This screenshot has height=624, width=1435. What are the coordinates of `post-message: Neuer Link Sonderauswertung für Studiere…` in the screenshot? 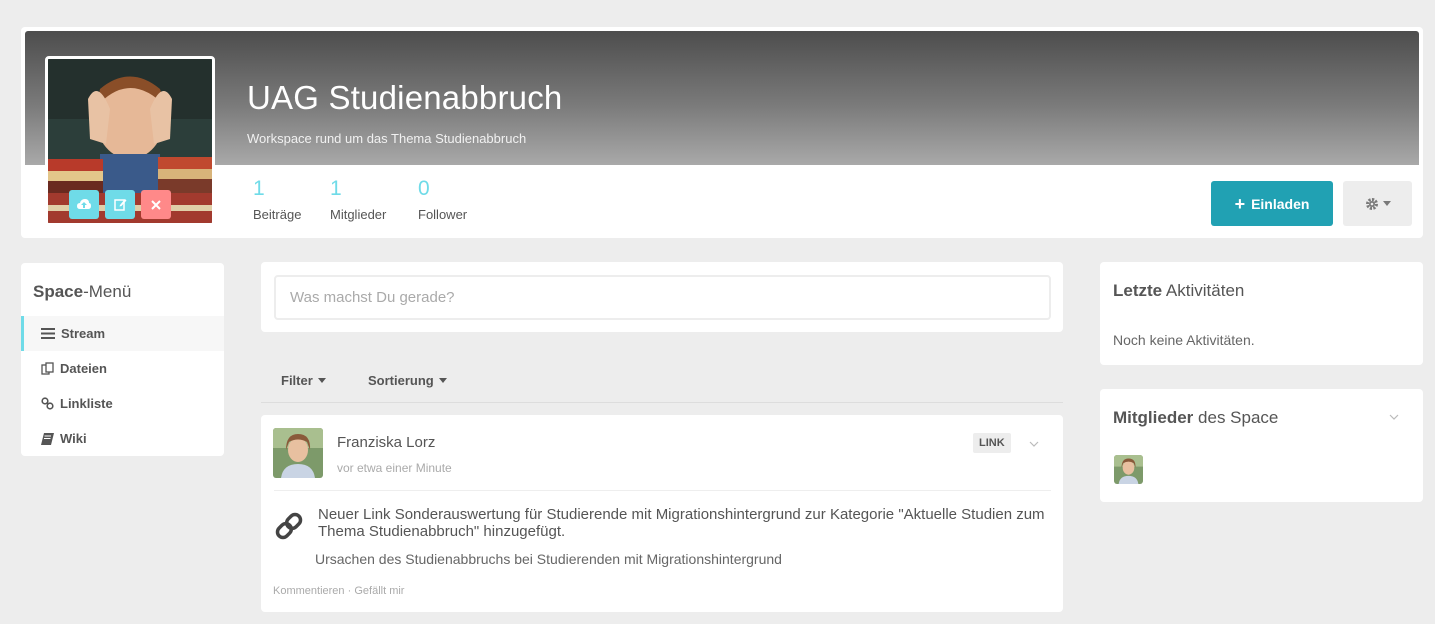 It's located at (681, 523).